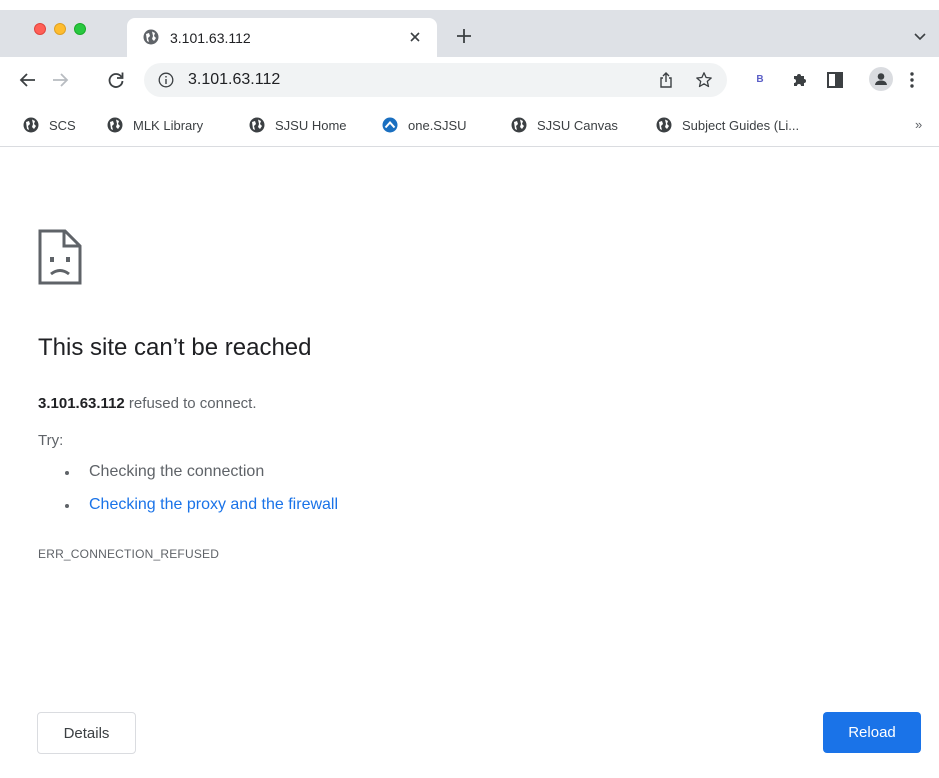  Describe the element at coordinates (835, 80) in the screenshot. I see `side-panel-icon` at that location.